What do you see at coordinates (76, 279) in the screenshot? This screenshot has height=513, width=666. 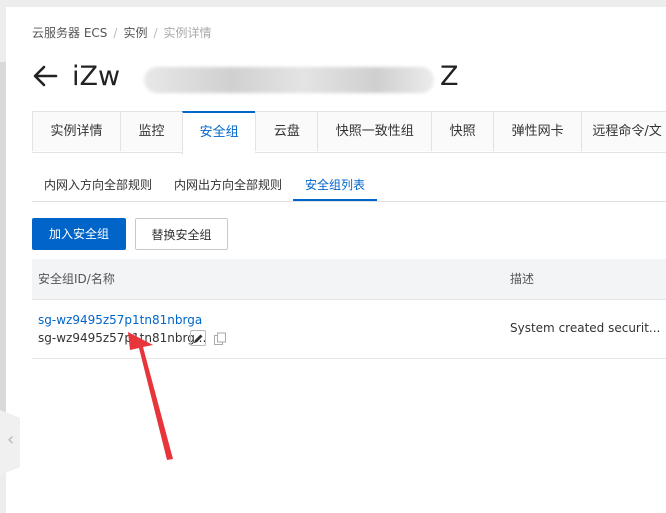 I see `column-header-id-name: 安全组ID/名称` at bounding box center [76, 279].